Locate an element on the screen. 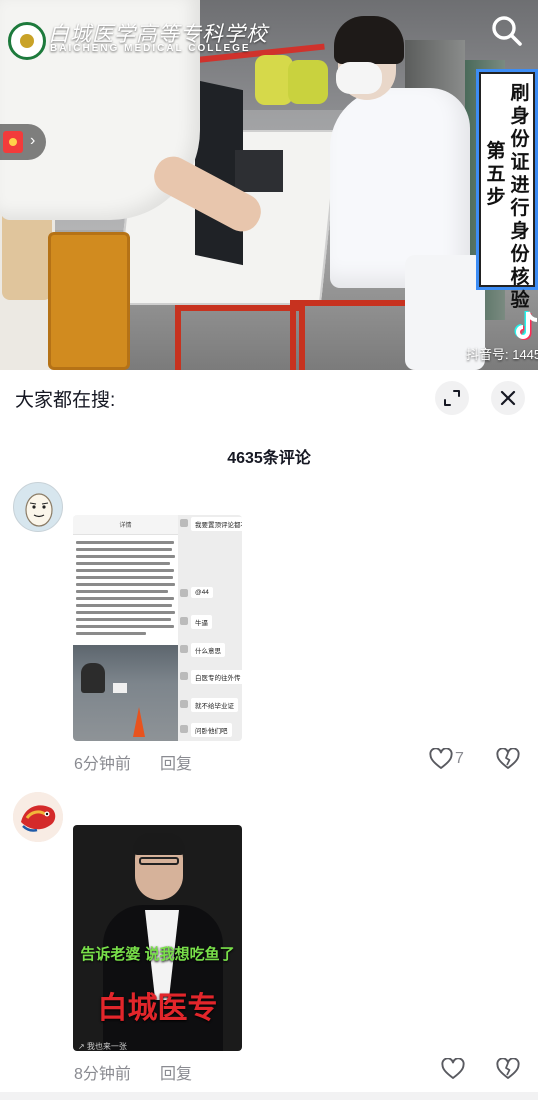  close-icon is located at coordinates (508, 398).